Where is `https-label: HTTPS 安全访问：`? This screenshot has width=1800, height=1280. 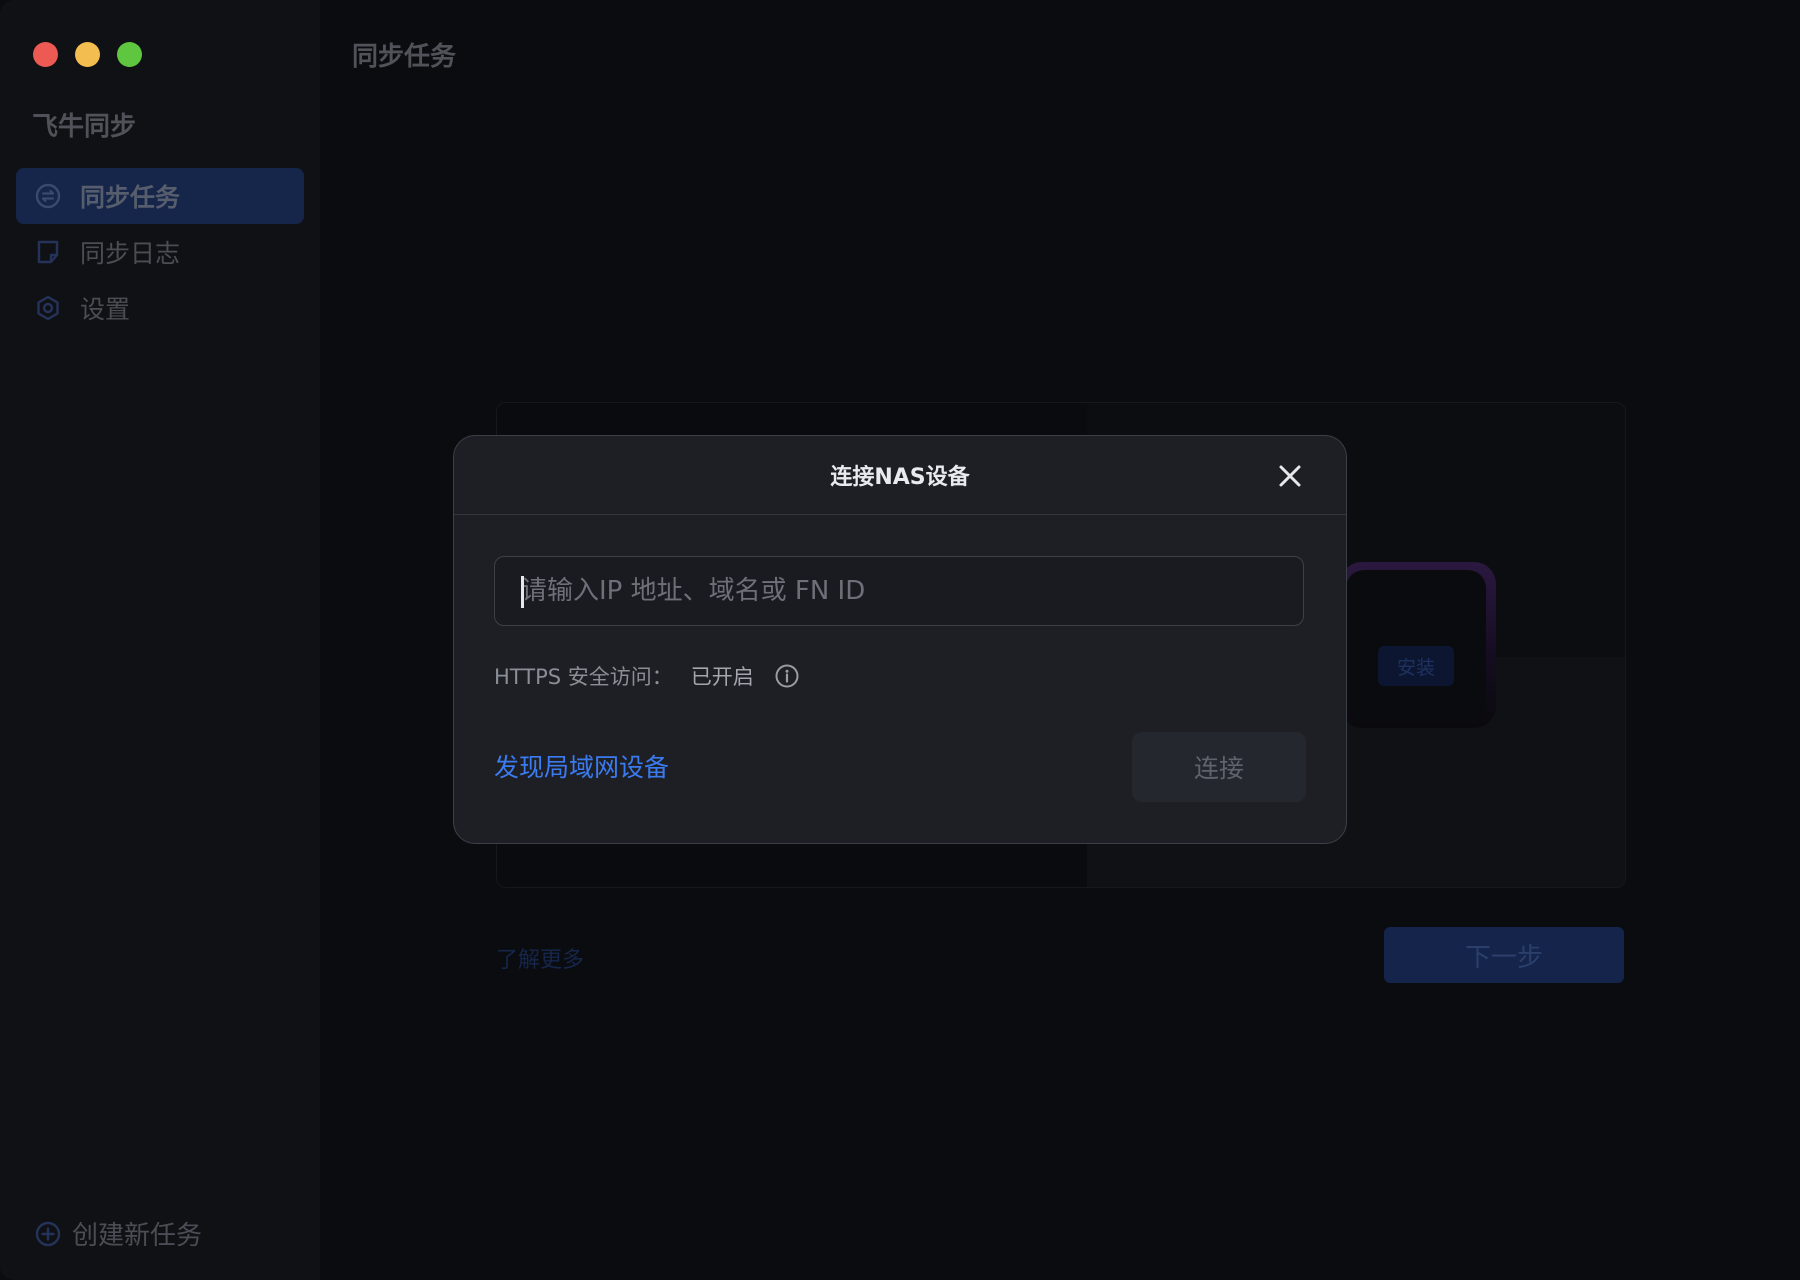 https-label: HTTPS 安全访问： is located at coordinates (583, 677).